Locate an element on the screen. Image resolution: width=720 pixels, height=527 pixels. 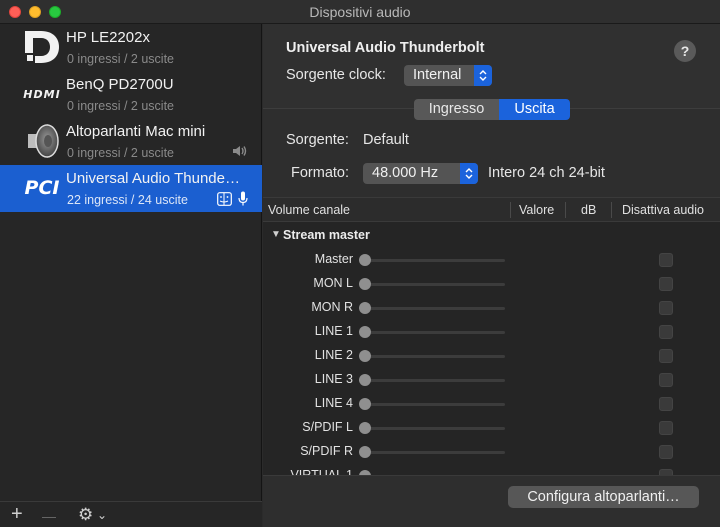
device-name: BenQ PD2700U is located at coordinates (120, 84).